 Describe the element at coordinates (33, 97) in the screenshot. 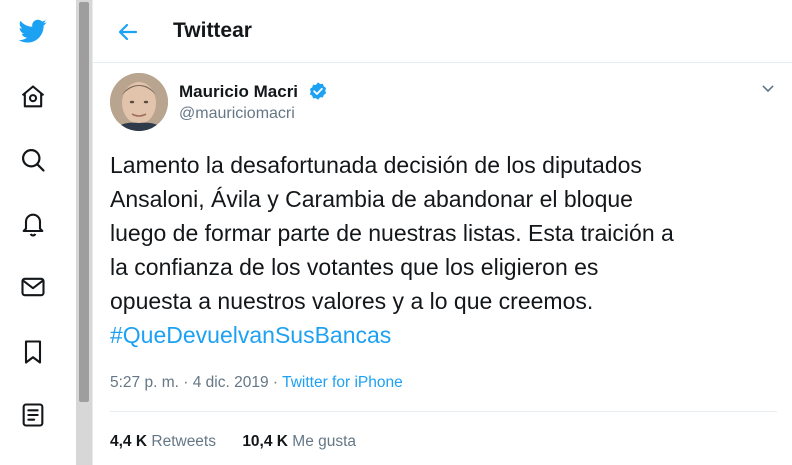

I see `home-icon` at that location.